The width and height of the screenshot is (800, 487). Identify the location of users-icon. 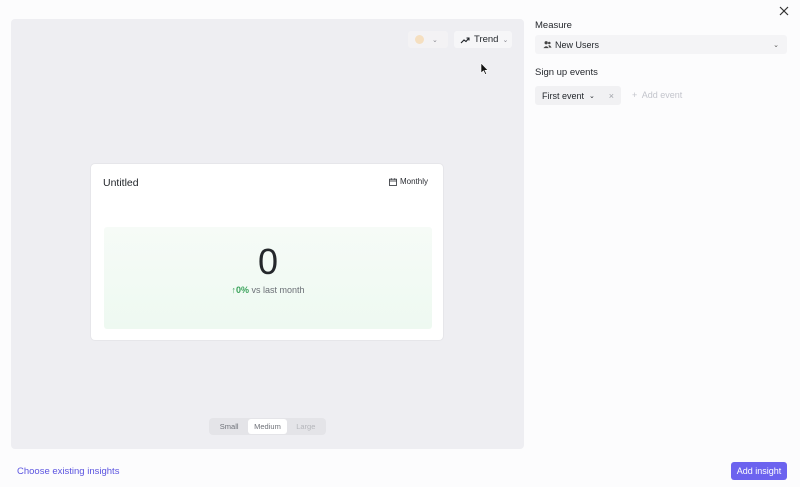
(547, 45).